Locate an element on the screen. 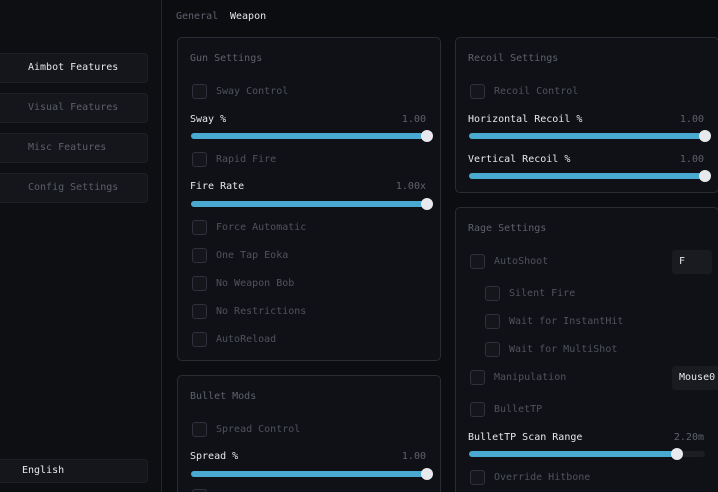  autoshoot-keybind: F is located at coordinates (692, 262).